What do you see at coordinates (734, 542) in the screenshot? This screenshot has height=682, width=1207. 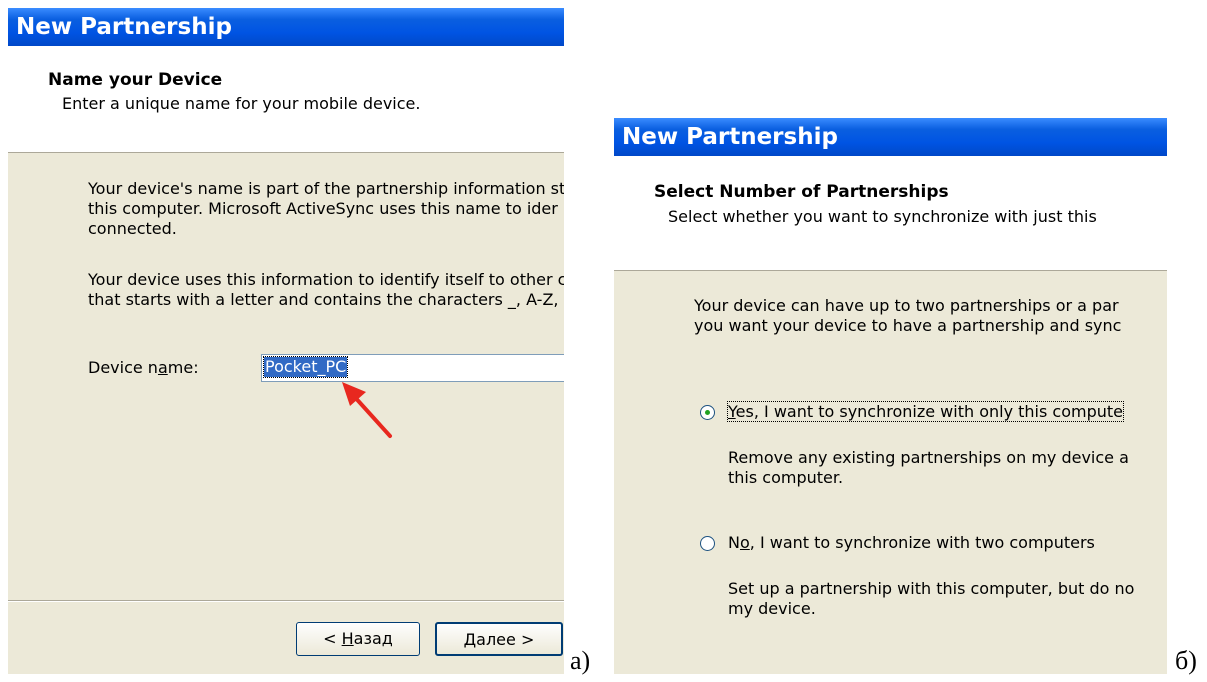 I see `label-part: N` at bounding box center [734, 542].